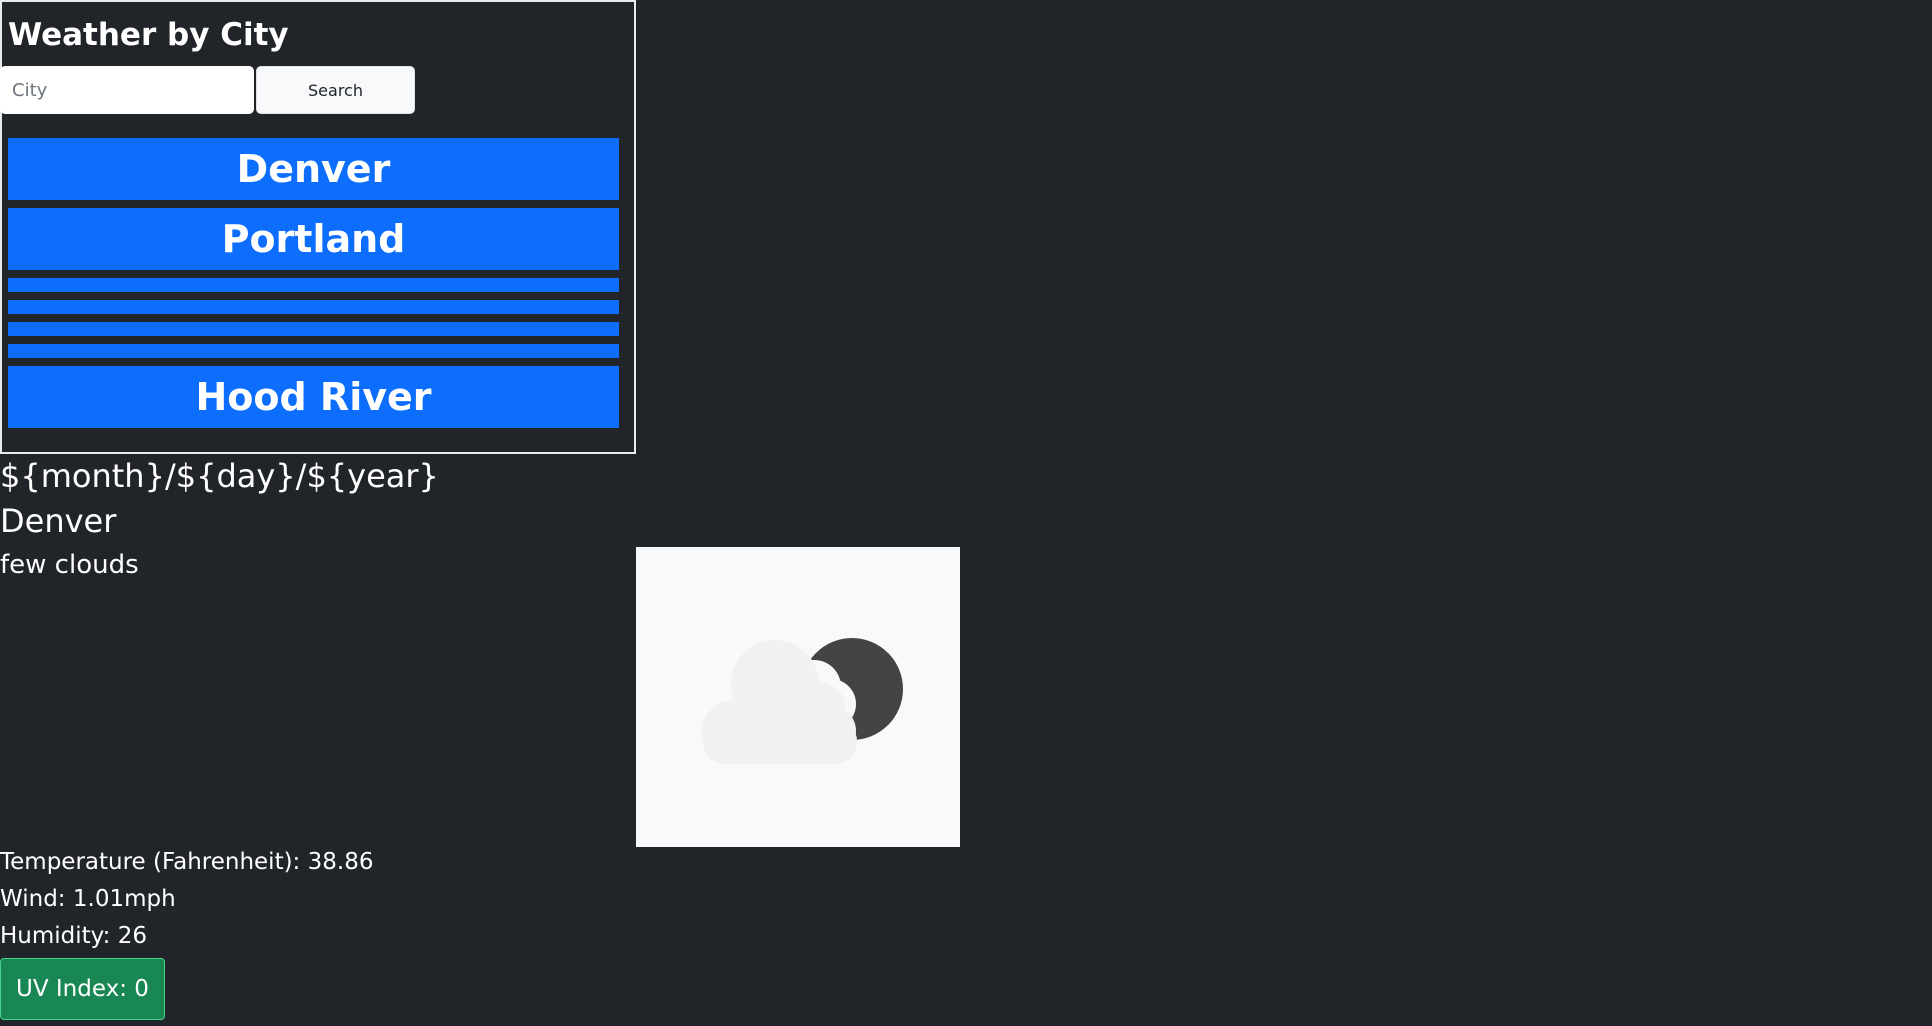 The image size is (1932, 1026). What do you see at coordinates (313, 239) in the screenshot?
I see `city-history-button-portland: Portland` at bounding box center [313, 239].